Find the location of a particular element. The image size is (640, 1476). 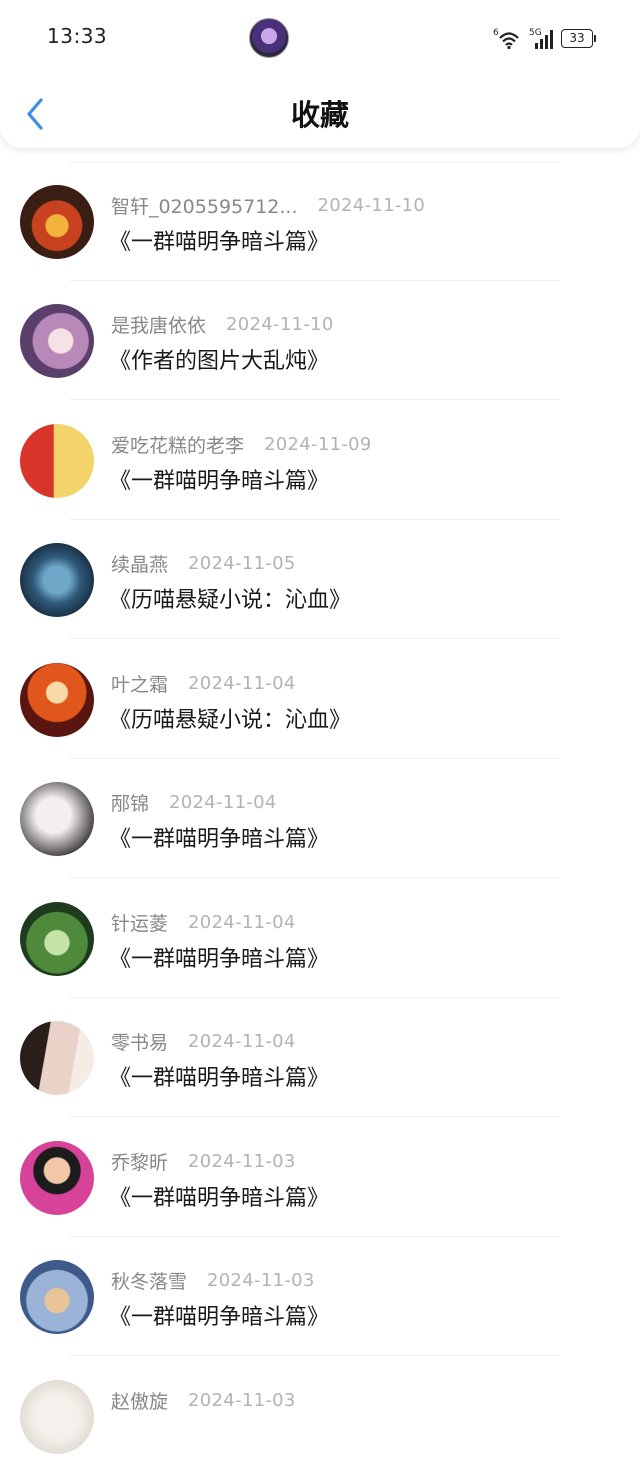

cellular-signal-icon: 5G is located at coordinates (541, 38).